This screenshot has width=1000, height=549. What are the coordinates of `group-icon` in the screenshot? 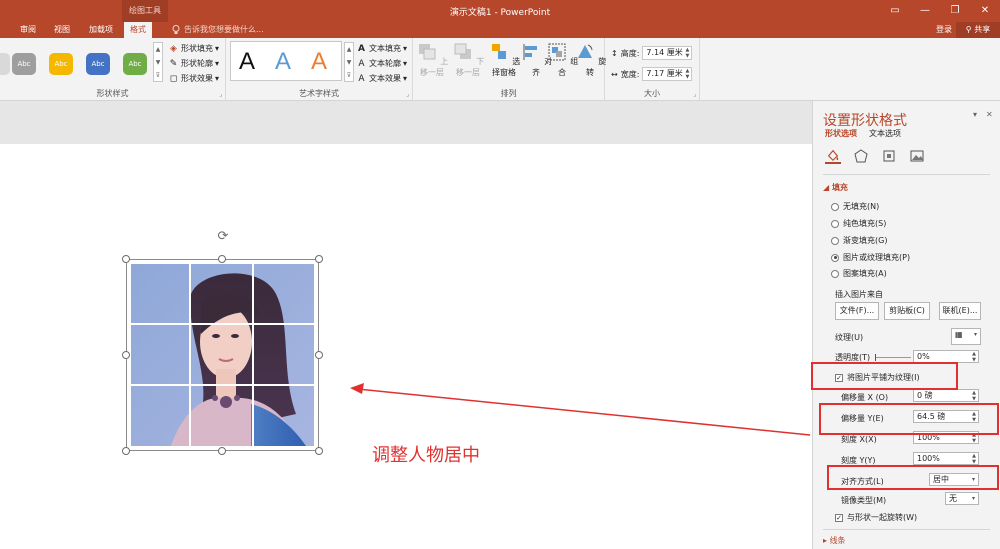 It's located at (557, 52).